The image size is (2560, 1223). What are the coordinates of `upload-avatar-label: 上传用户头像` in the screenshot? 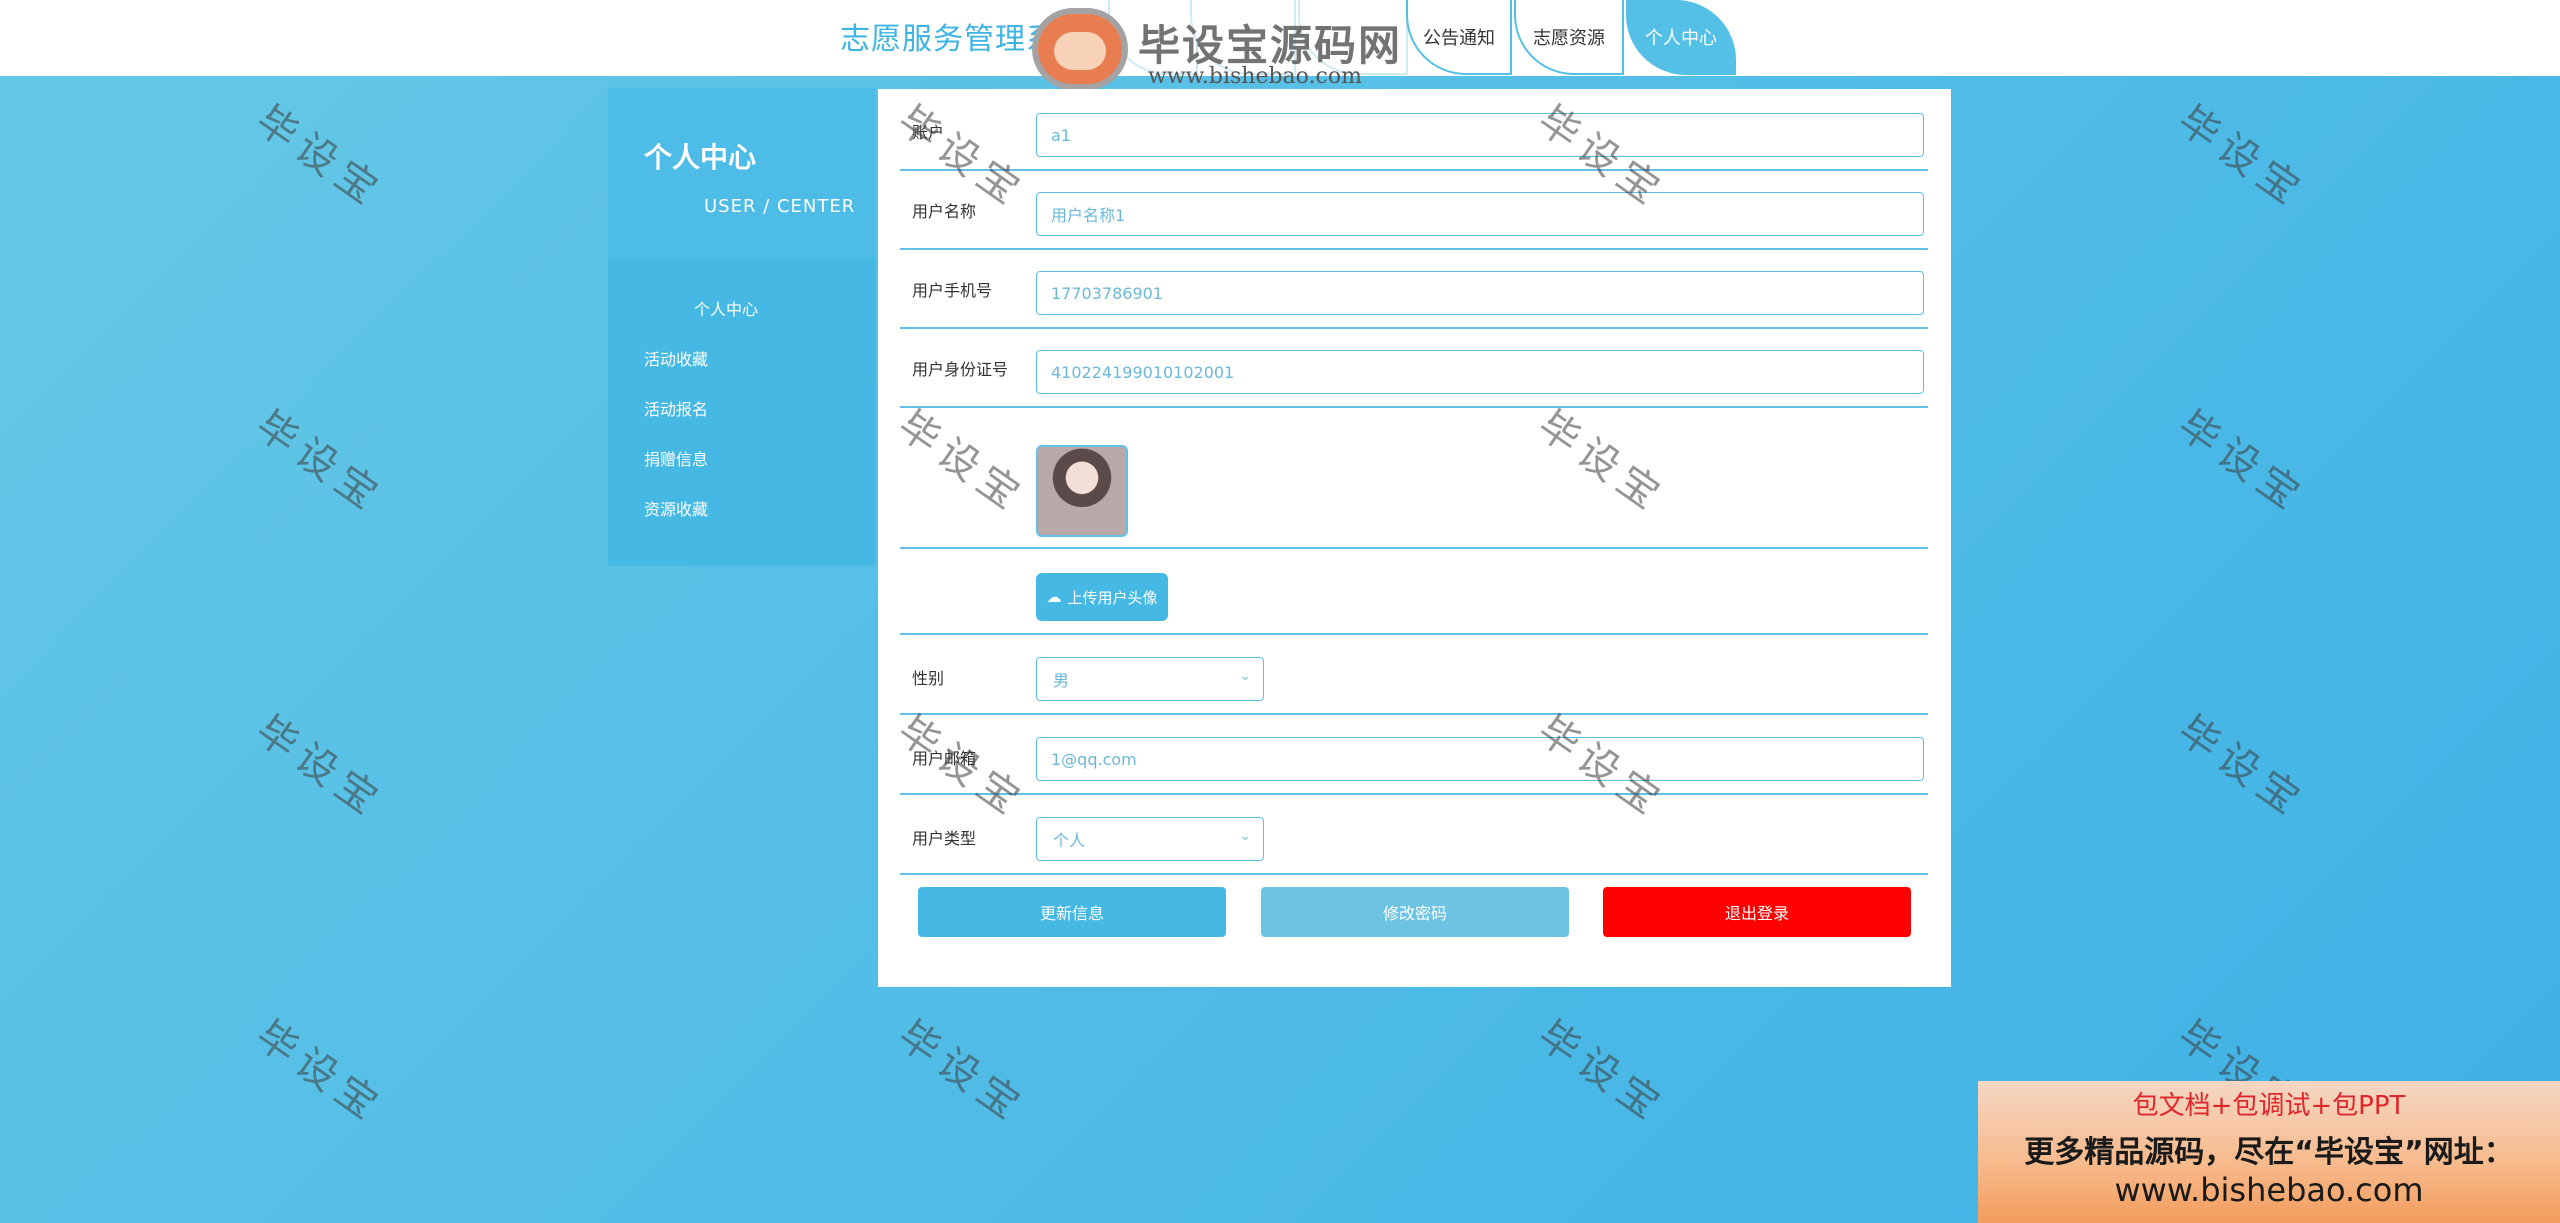 It's located at (1112, 597).